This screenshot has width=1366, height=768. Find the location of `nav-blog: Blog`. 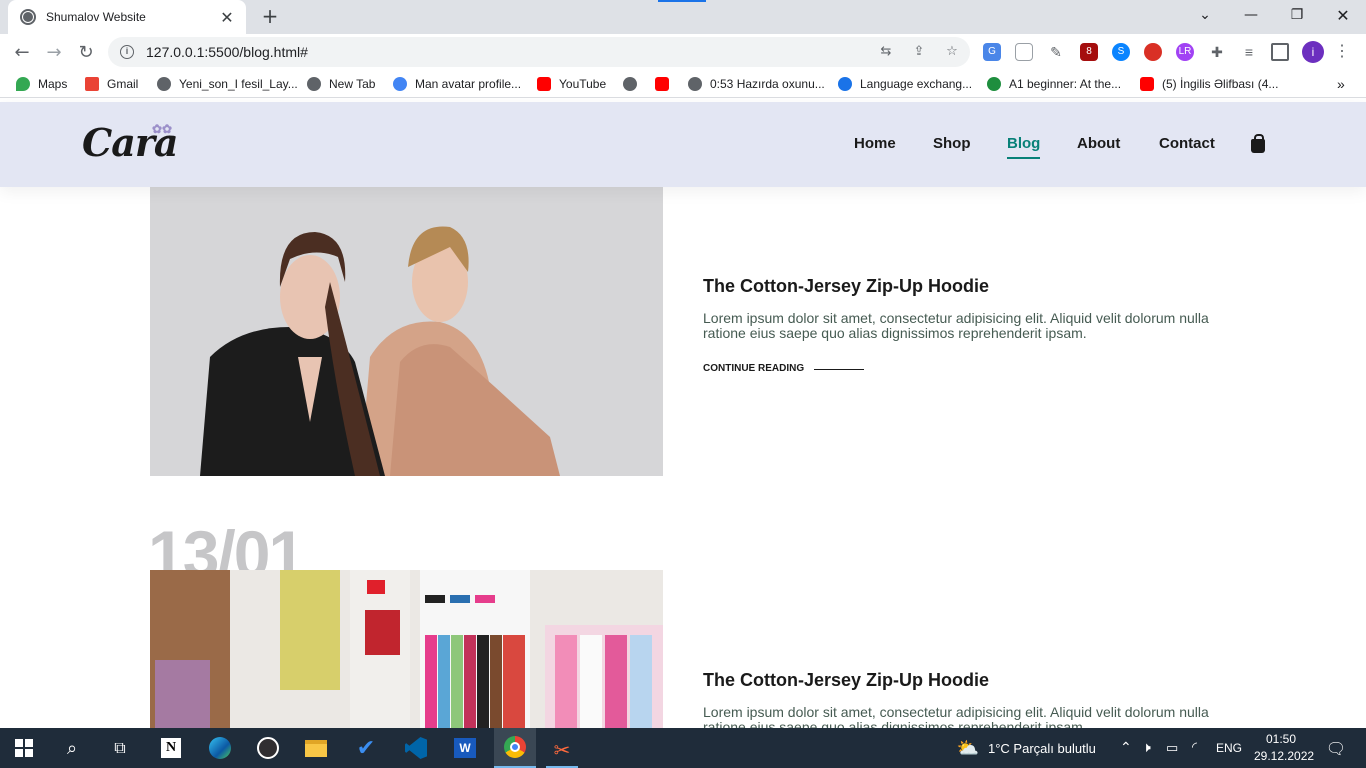

nav-blog: Blog is located at coordinates (1024, 147).